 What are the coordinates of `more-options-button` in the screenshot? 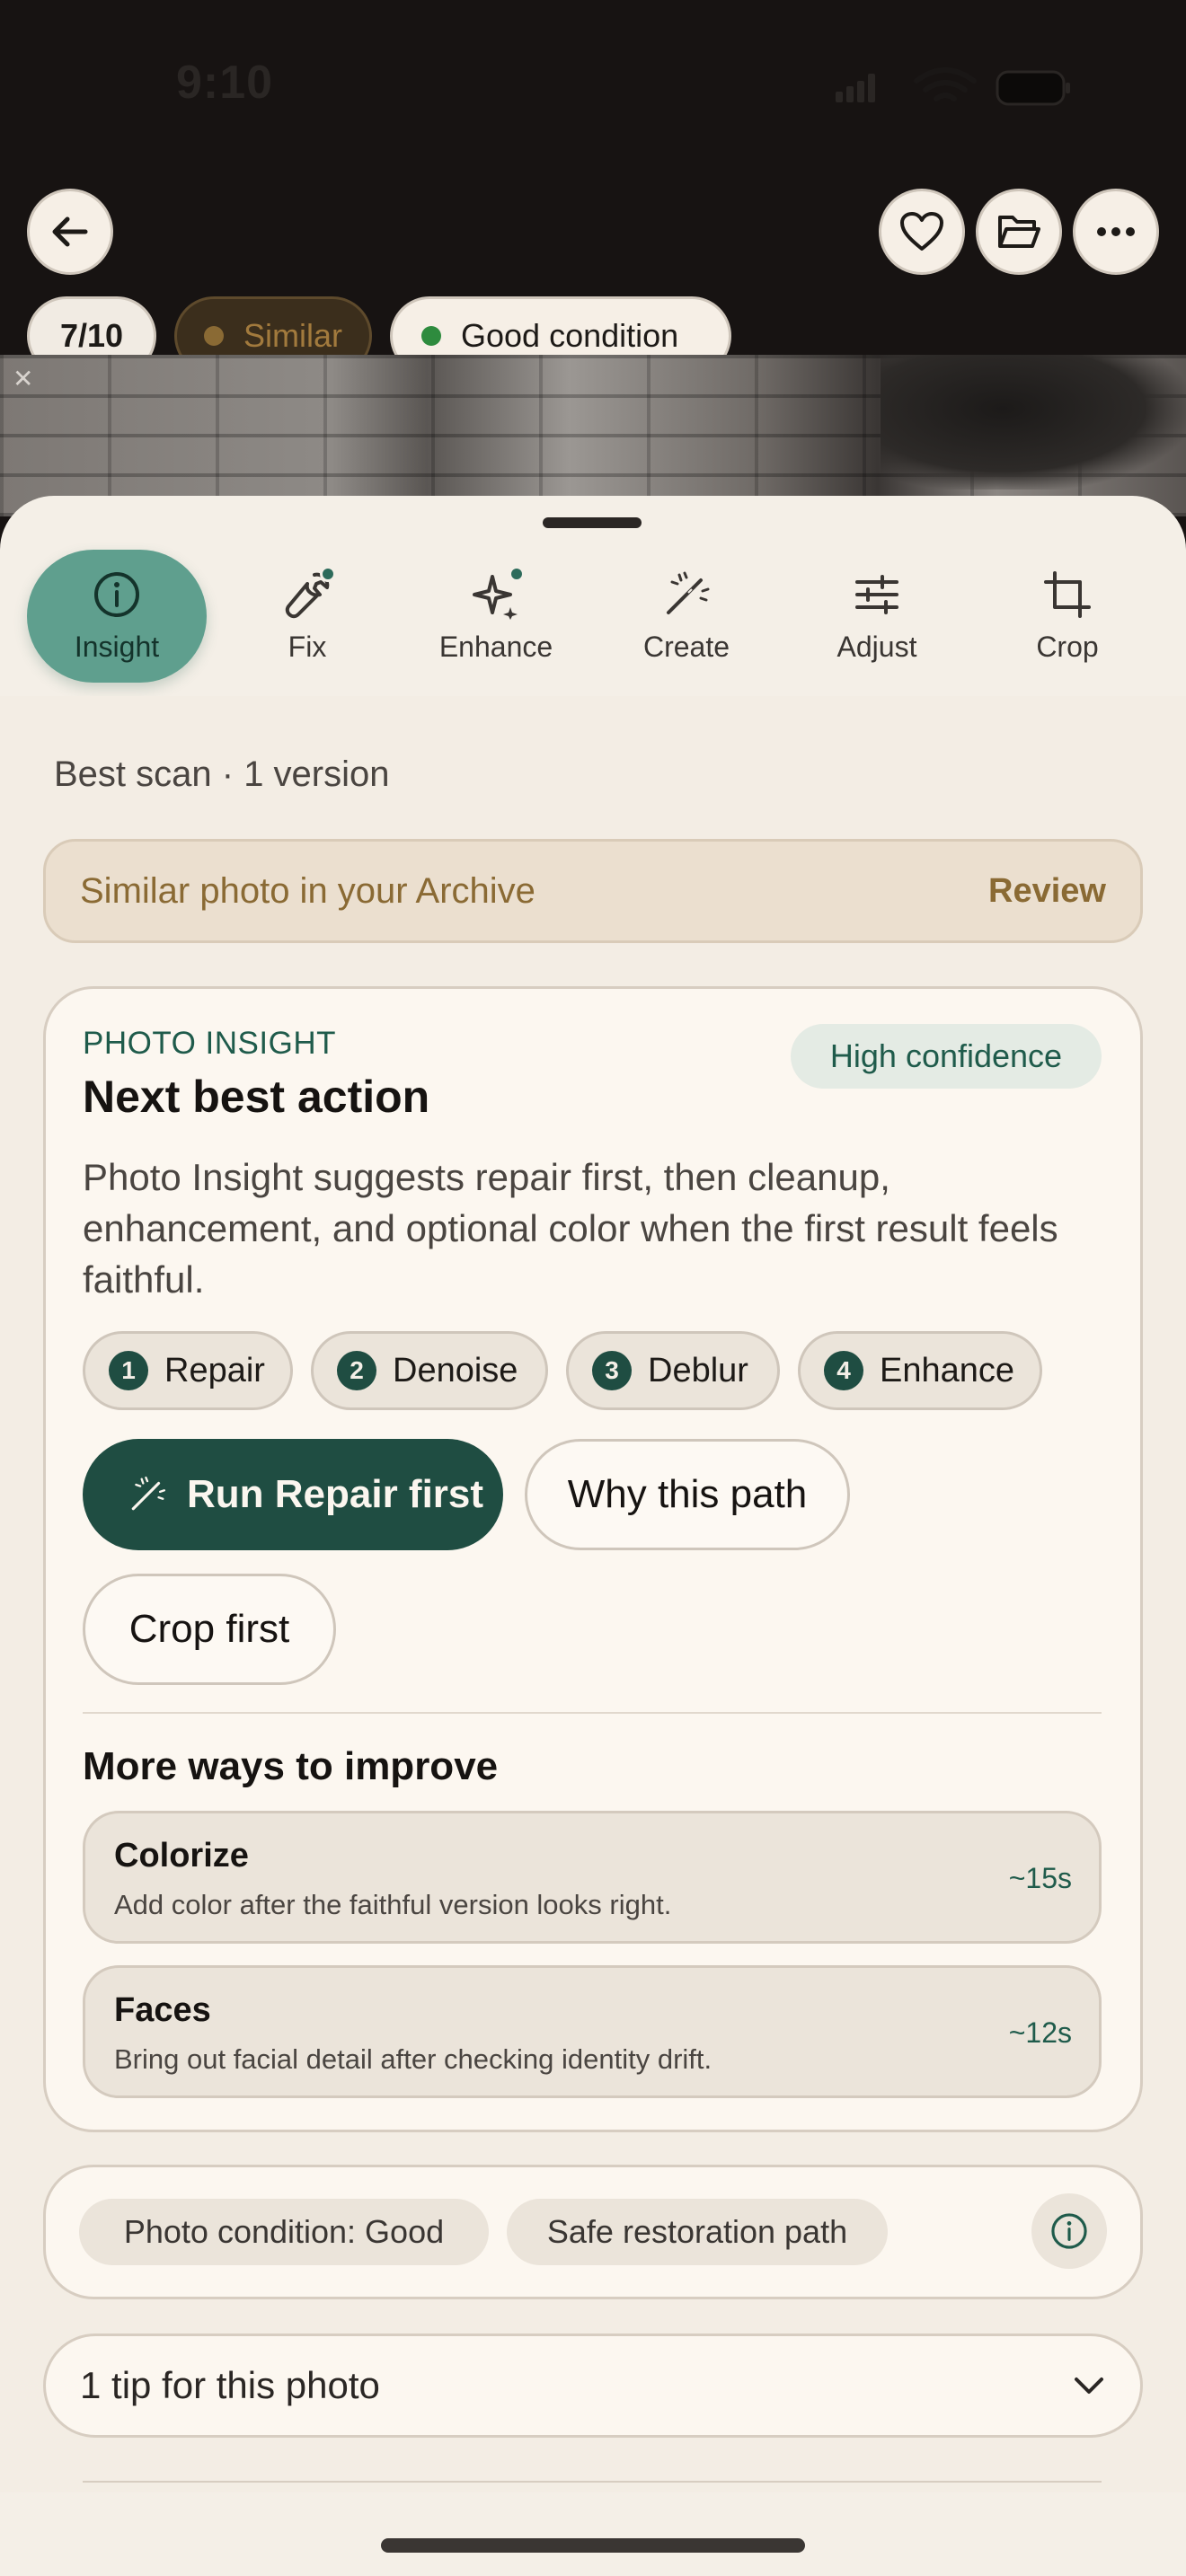 It's located at (1116, 232).